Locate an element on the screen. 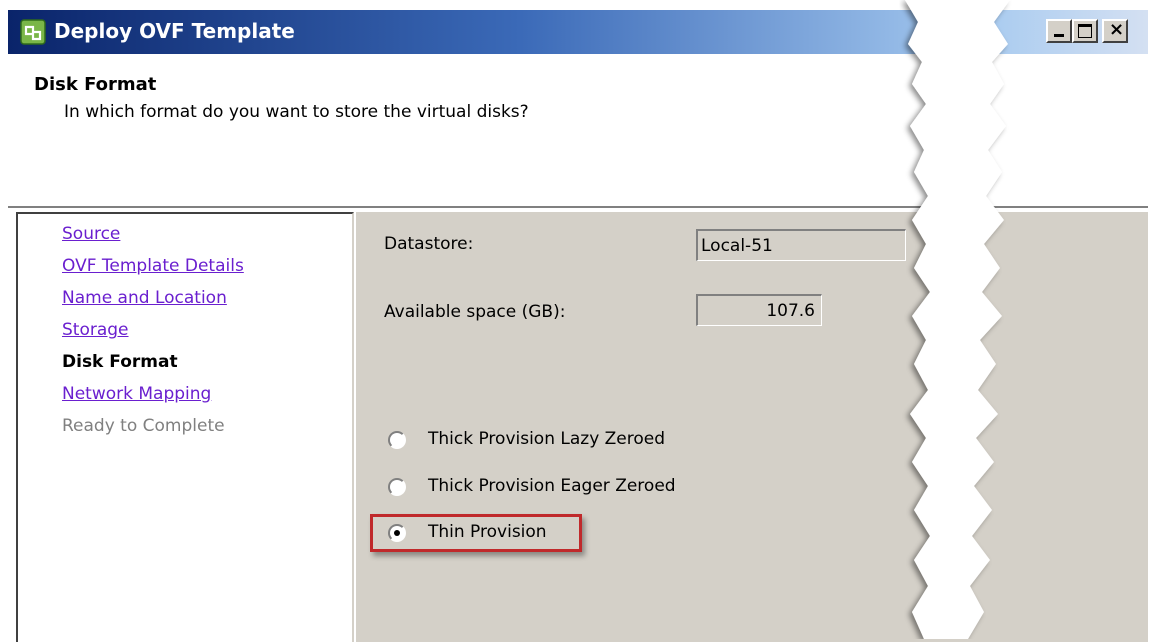 The height and width of the screenshot is (642, 1155). torn-gap is located at coordinates (957, 319).